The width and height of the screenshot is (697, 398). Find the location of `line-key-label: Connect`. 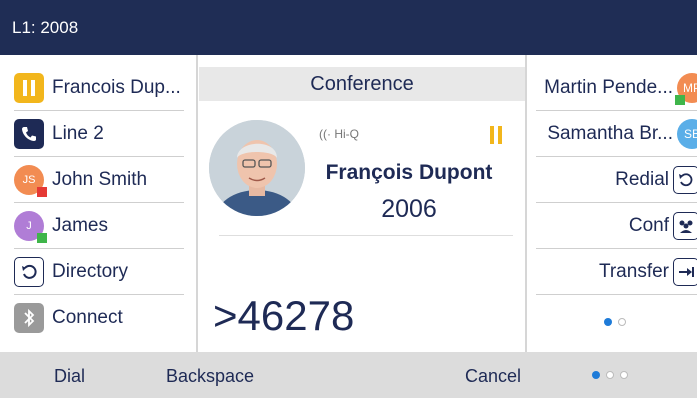

line-key-label: Connect is located at coordinates (87, 317).